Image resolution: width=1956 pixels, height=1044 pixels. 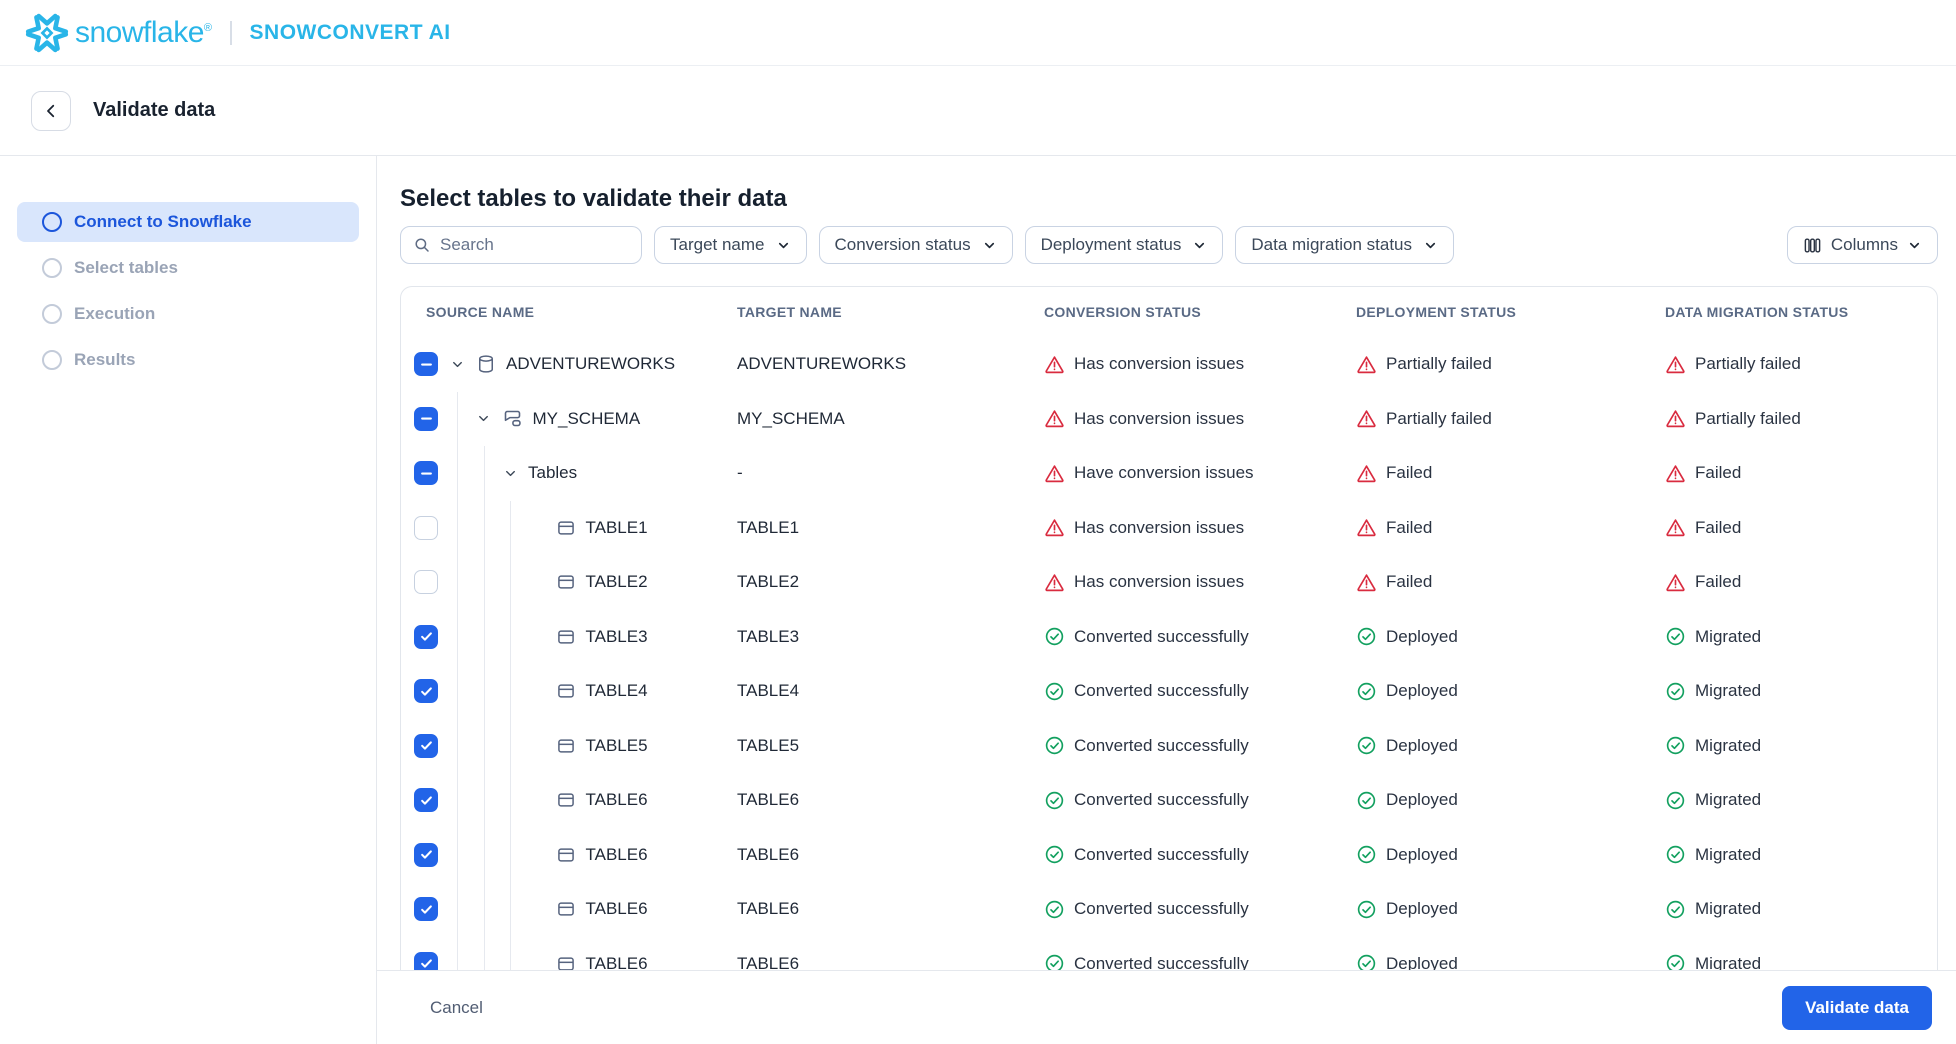 What do you see at coordinates (1439, 364) in the screenshot?
I see `status-text: Partially failed` at bounding box center [1439, 364].